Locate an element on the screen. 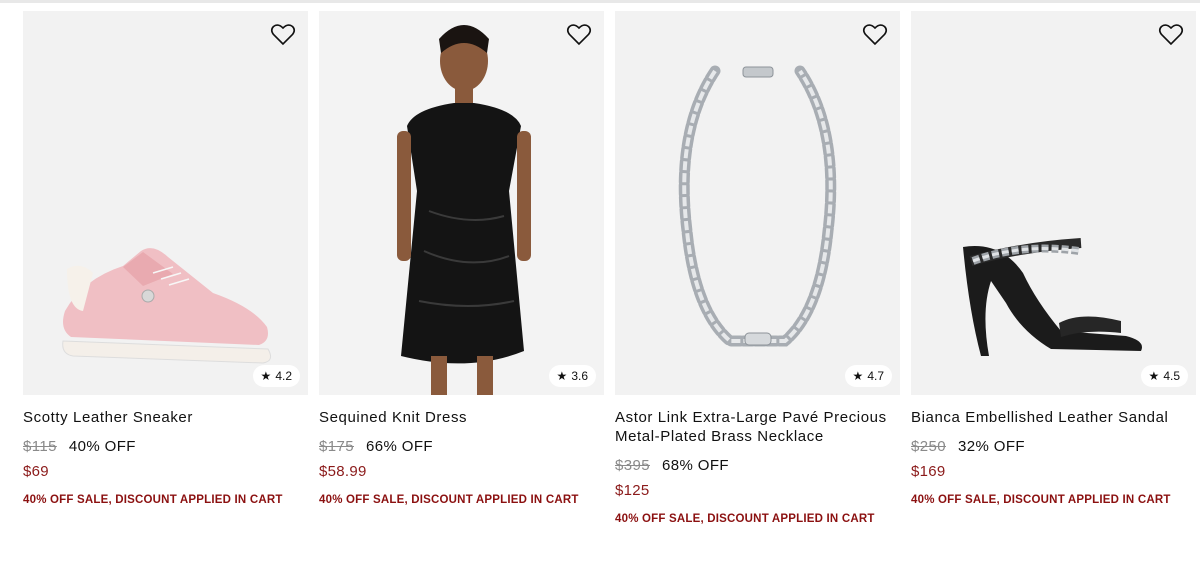 This screenshot has height=572, width=1200. discount-label: 40% OFF is located at coordinates (102, 446).